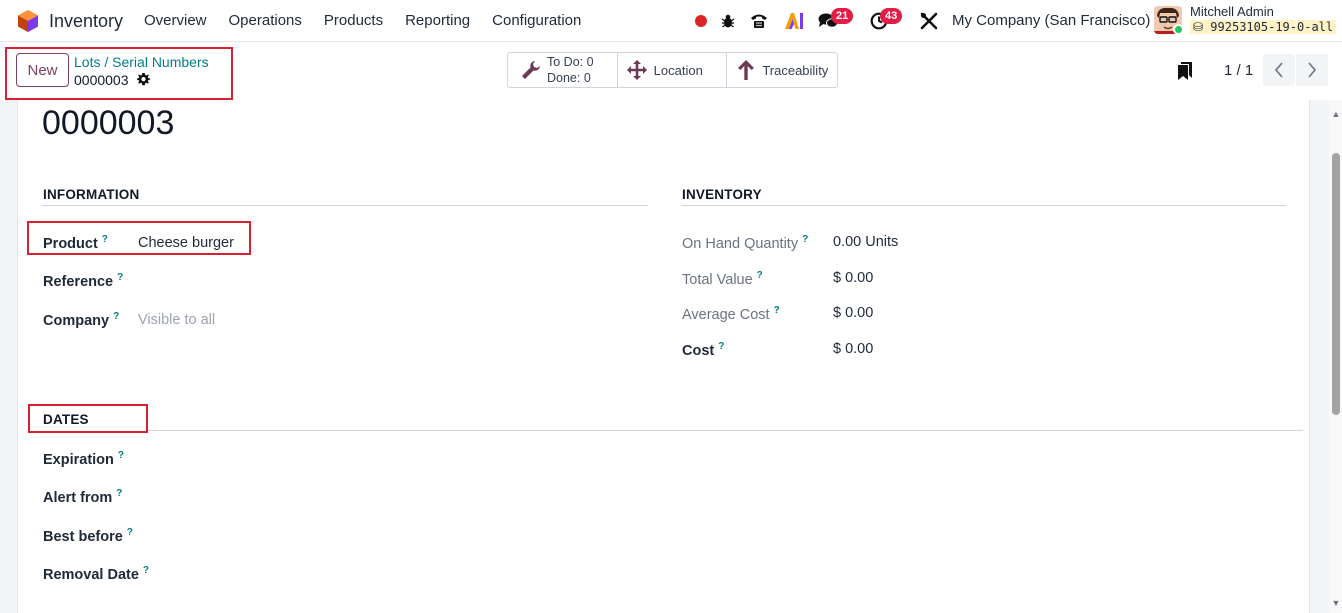 Image resolution: width=1342 pixels, height=613 pixels. Describe the element at coordinates (853, 349) in the screenshot. I see `cost-field: $ 0.00` at that location.